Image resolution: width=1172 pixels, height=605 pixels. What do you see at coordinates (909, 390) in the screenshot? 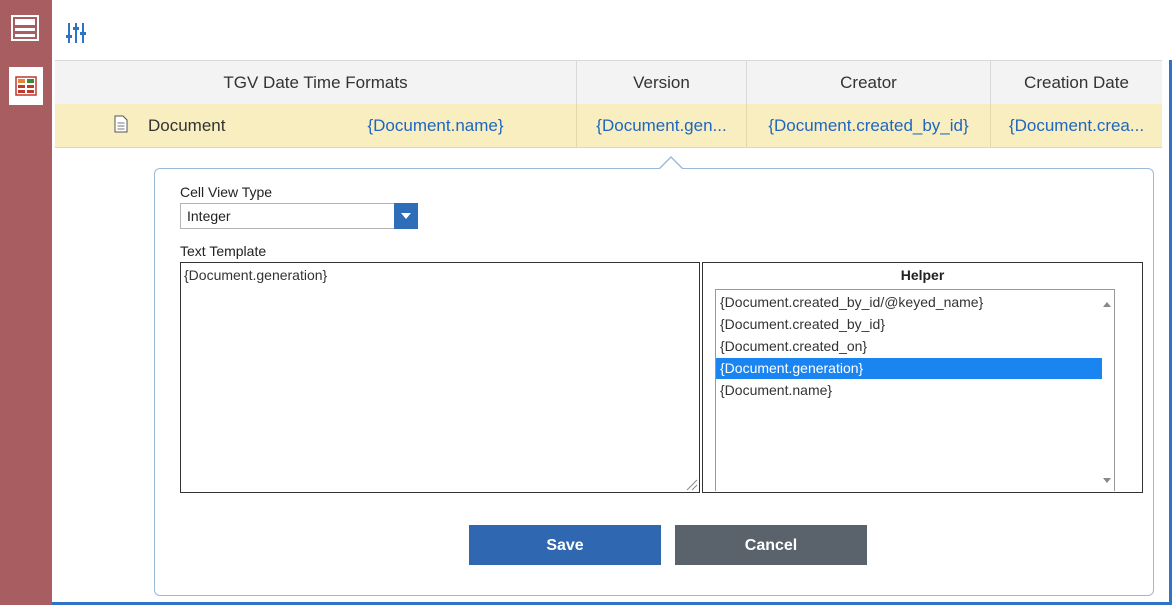
I see `helper-item: {Document.name}` at bounding box center [909, 390].